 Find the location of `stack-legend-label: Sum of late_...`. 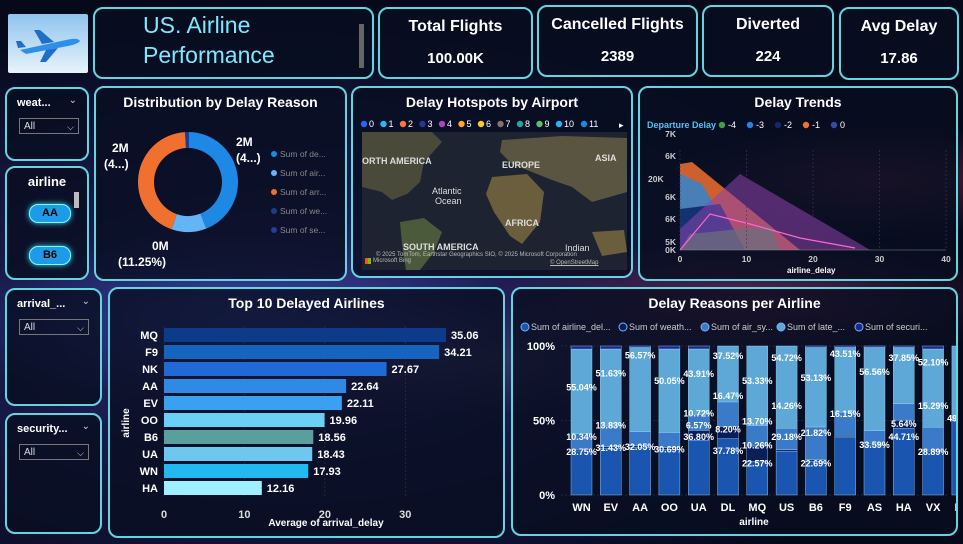

stack-legend-label: Sum of late_... is located at coordinates (816, 327).